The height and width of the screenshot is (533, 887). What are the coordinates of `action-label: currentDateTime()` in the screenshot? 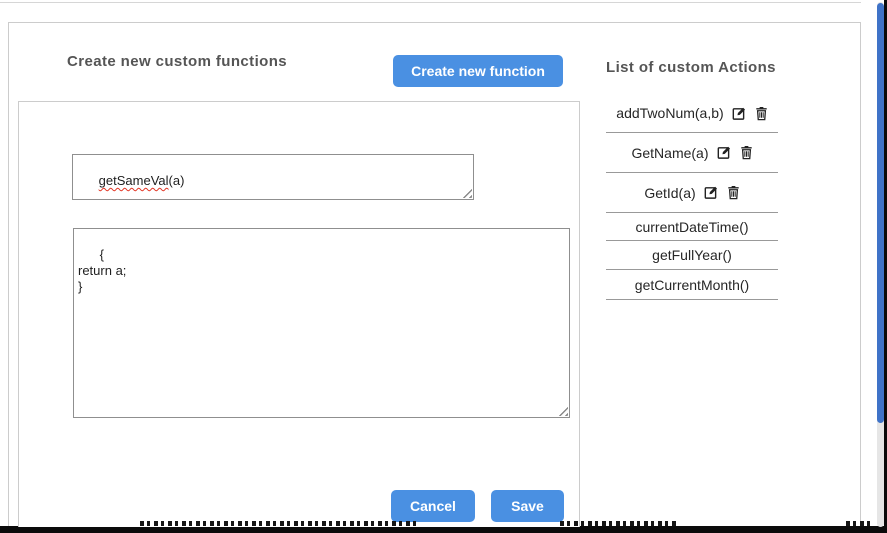 It's located at (692, 226).